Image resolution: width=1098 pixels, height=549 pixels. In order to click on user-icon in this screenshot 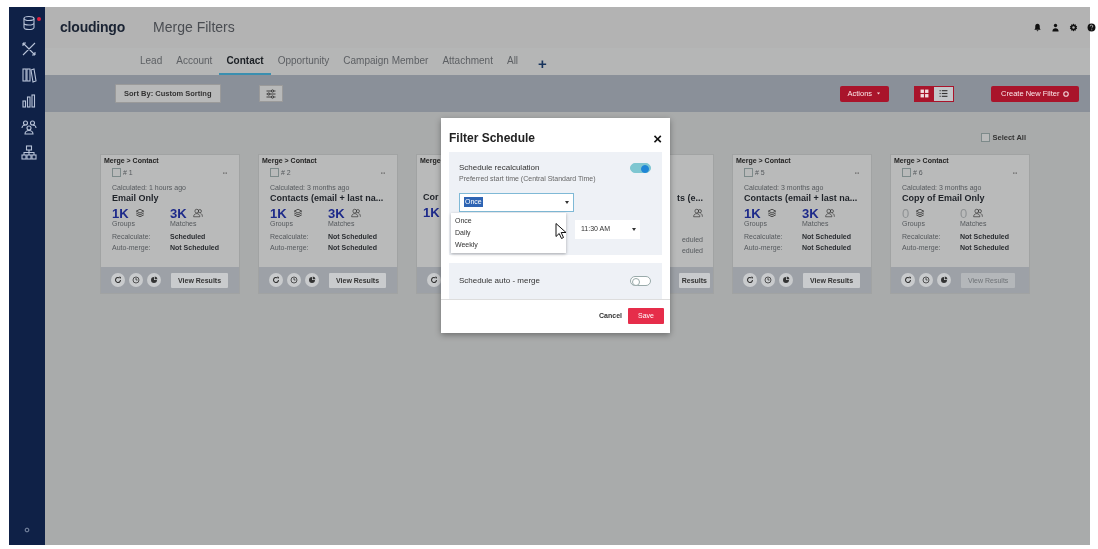, I will do `click(1055, 27)`.